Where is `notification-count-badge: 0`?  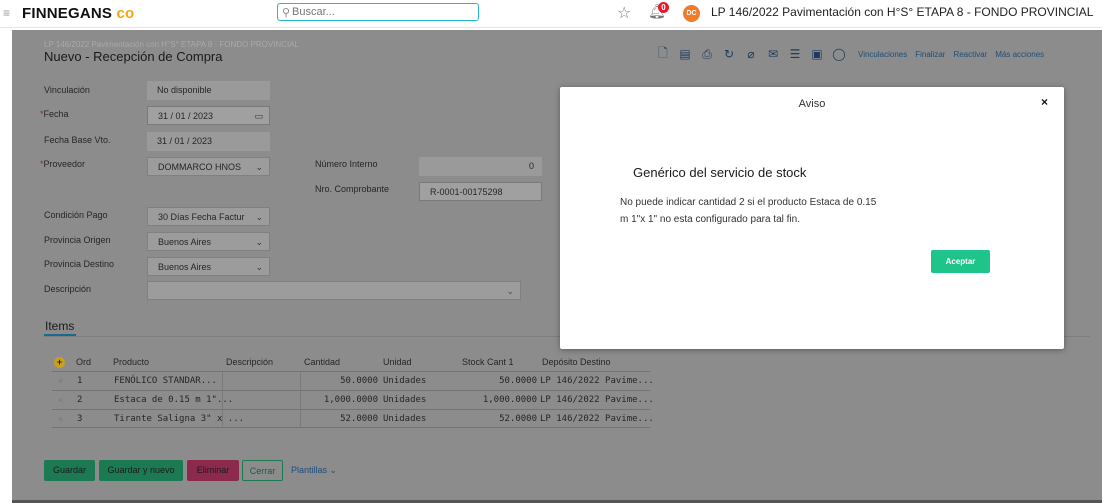 notification-count-badge: 0 is located at coordinates (663, 7).